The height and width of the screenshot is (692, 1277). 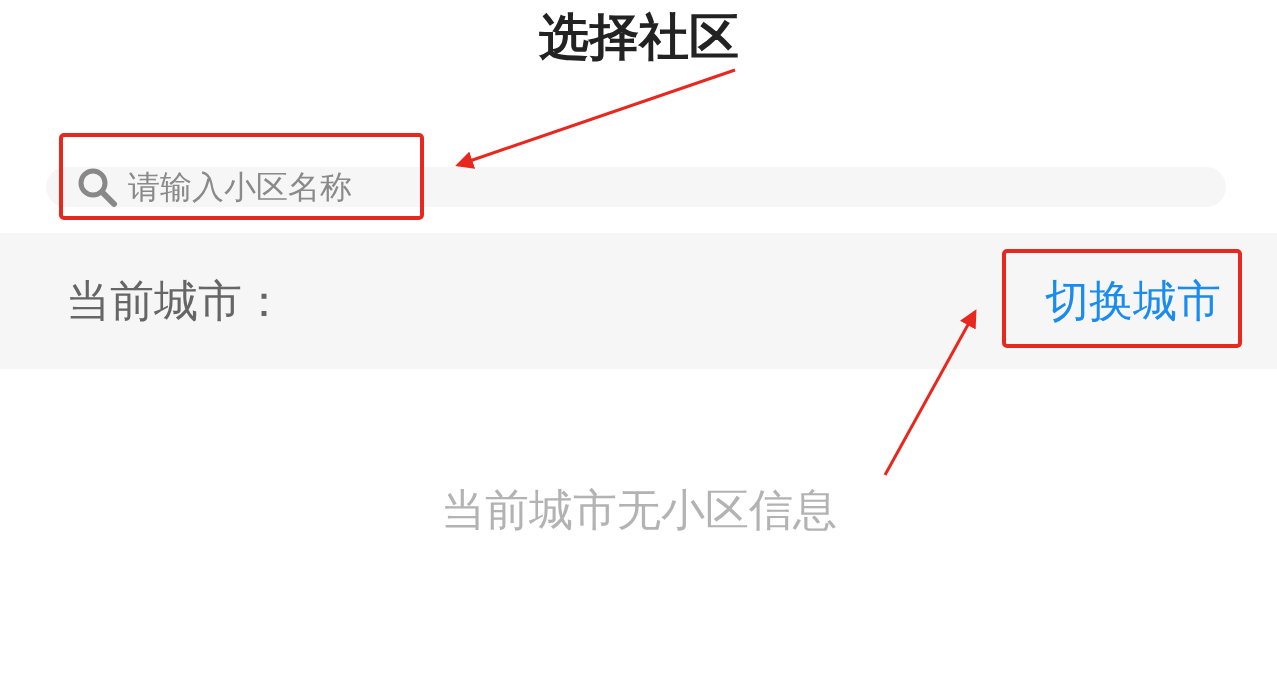 I want to click on page-title: 选择社区, so click(x=638, y=37).